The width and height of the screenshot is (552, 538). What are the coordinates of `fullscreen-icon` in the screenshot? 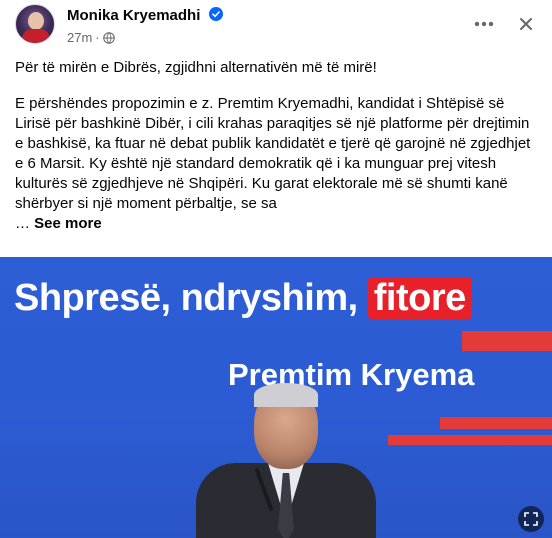 It's located at (531, 519).